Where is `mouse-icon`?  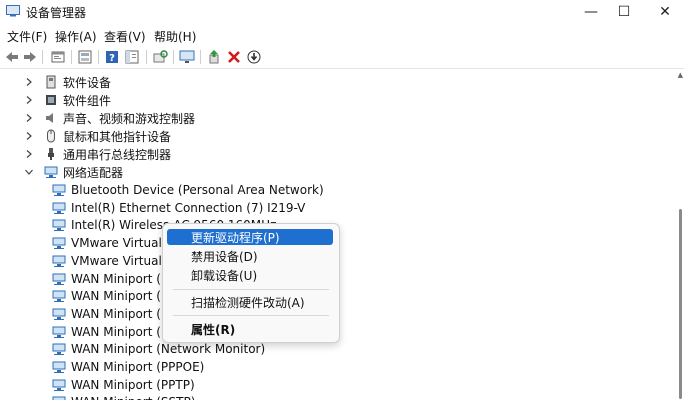 mouse-icon is located at coordinates (51, 136).